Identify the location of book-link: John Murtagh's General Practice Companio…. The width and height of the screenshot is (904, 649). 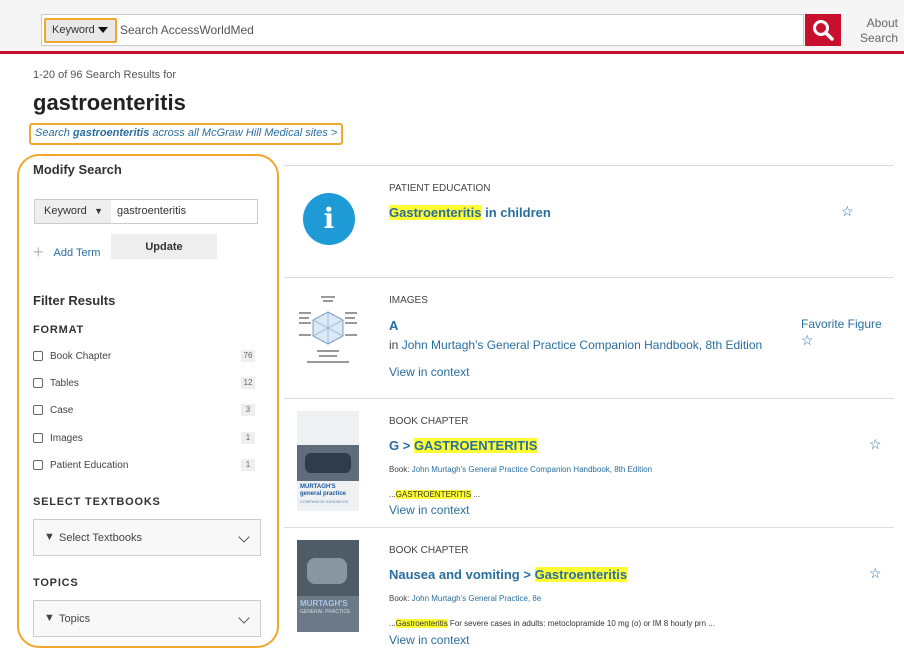
(532, 469).